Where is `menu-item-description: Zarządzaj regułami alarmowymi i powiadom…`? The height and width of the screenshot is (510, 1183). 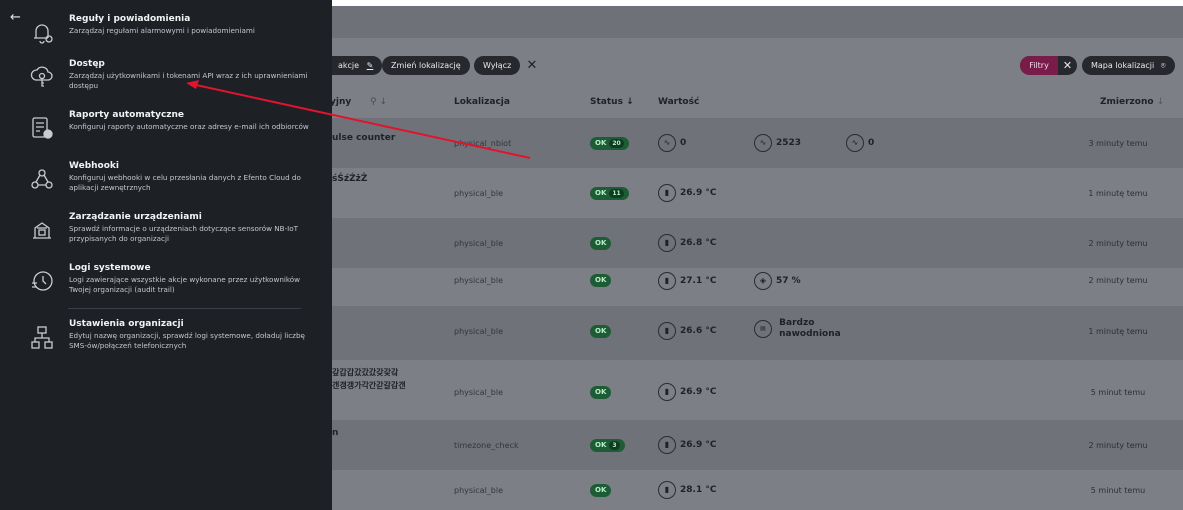
menu-item-description: Zarządzaj regułami alarmowymi i powiadom… is located at coordinates (162, 30).